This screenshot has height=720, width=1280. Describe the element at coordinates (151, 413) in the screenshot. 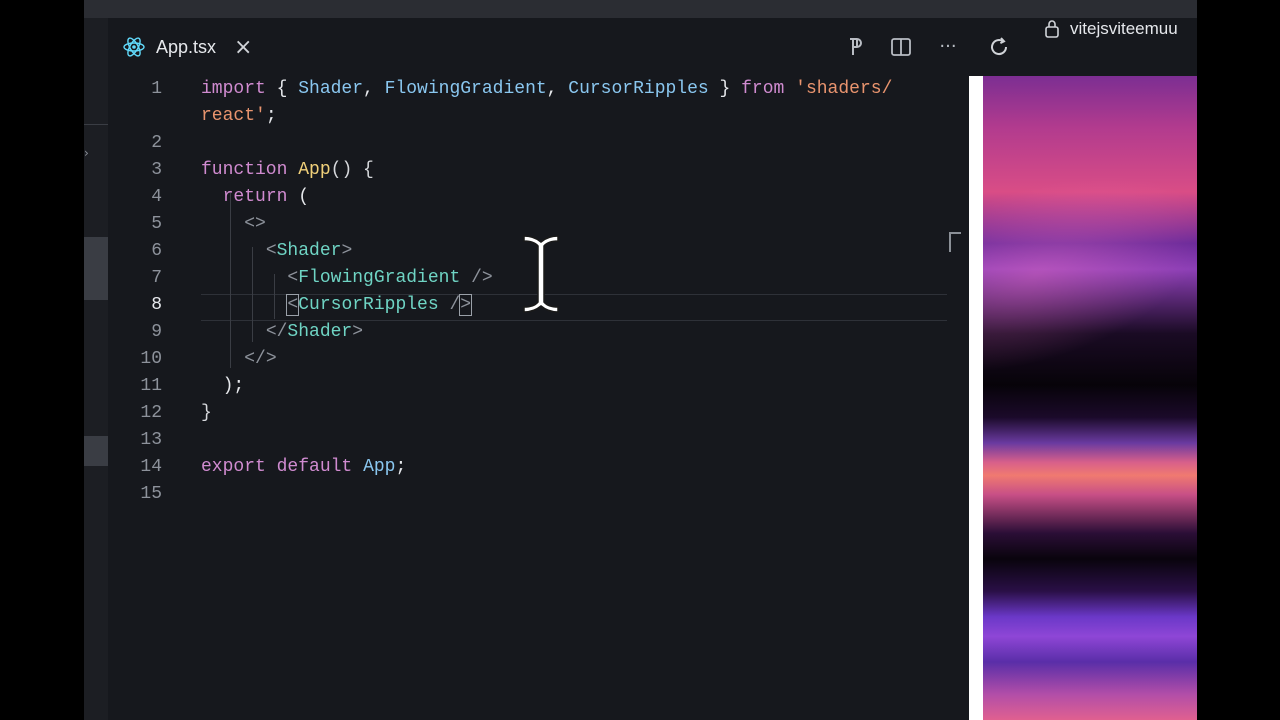

I see `line-number: 12` at that location.